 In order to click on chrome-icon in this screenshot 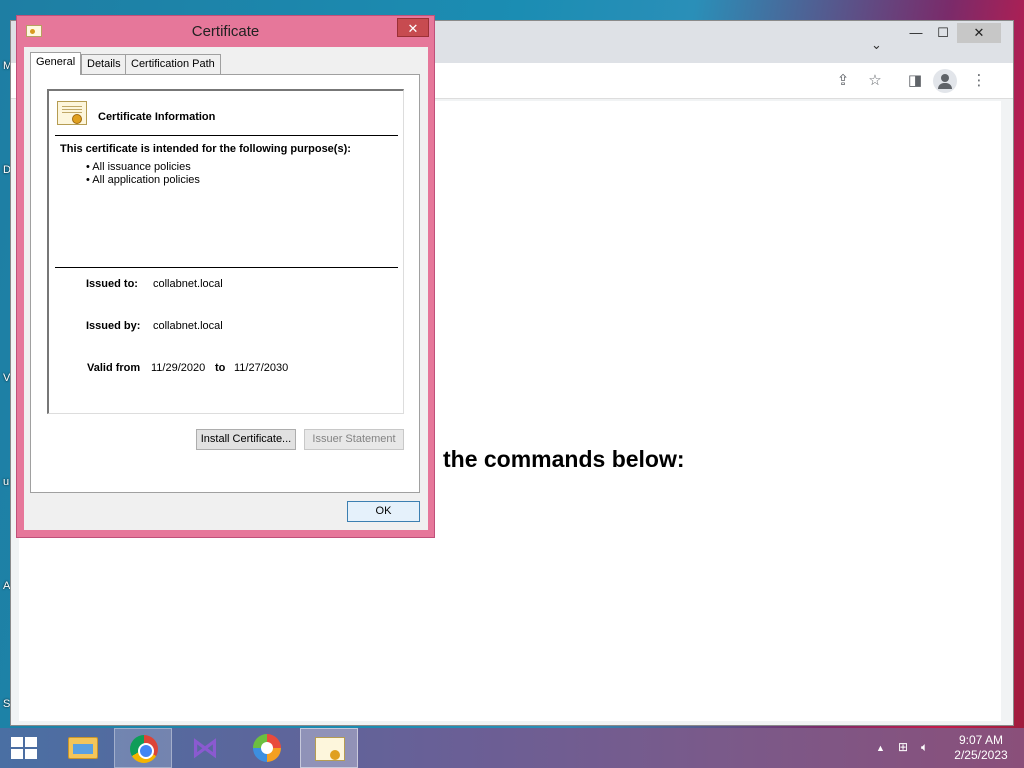, I will do `click(144, 749)`.